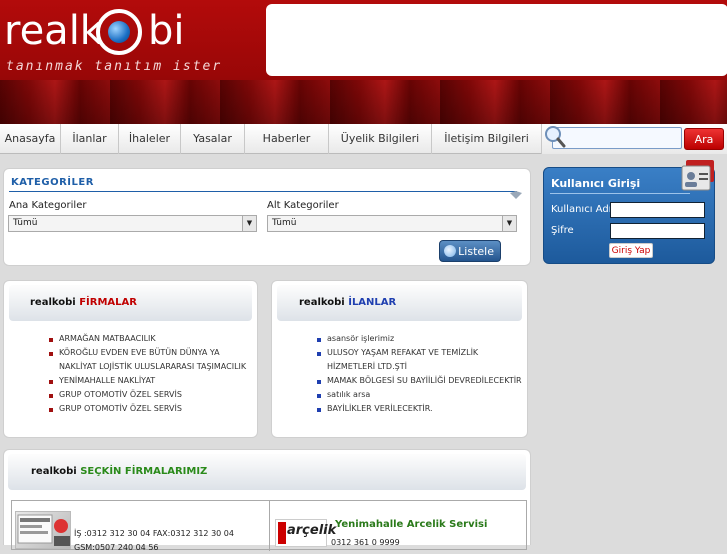 This screenshot has height=554, width=727. Describe the element at coordinates (631, 250) in the screenshot. I see `login-button: Giriş Yap` at that location.